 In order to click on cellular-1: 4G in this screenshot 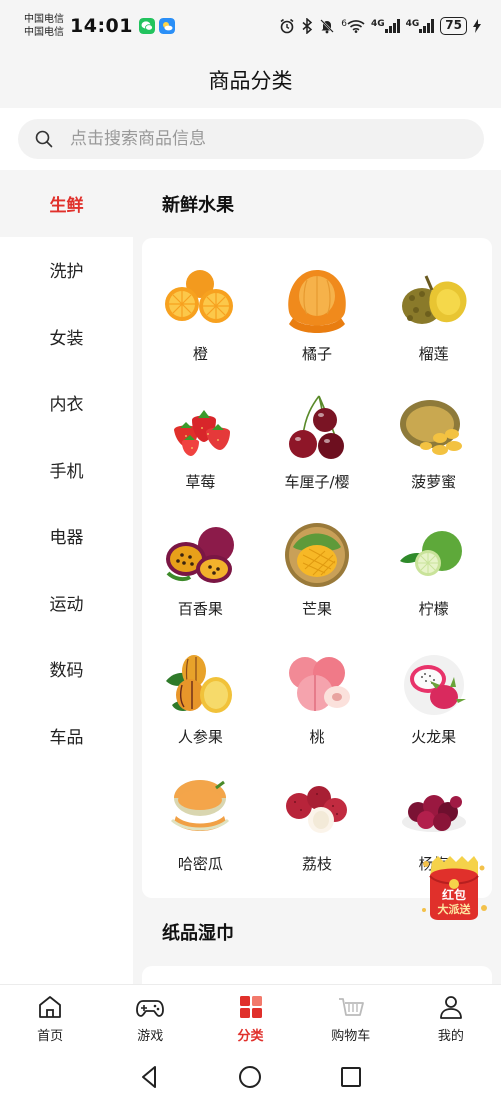, I will do `click(385, 26)`.